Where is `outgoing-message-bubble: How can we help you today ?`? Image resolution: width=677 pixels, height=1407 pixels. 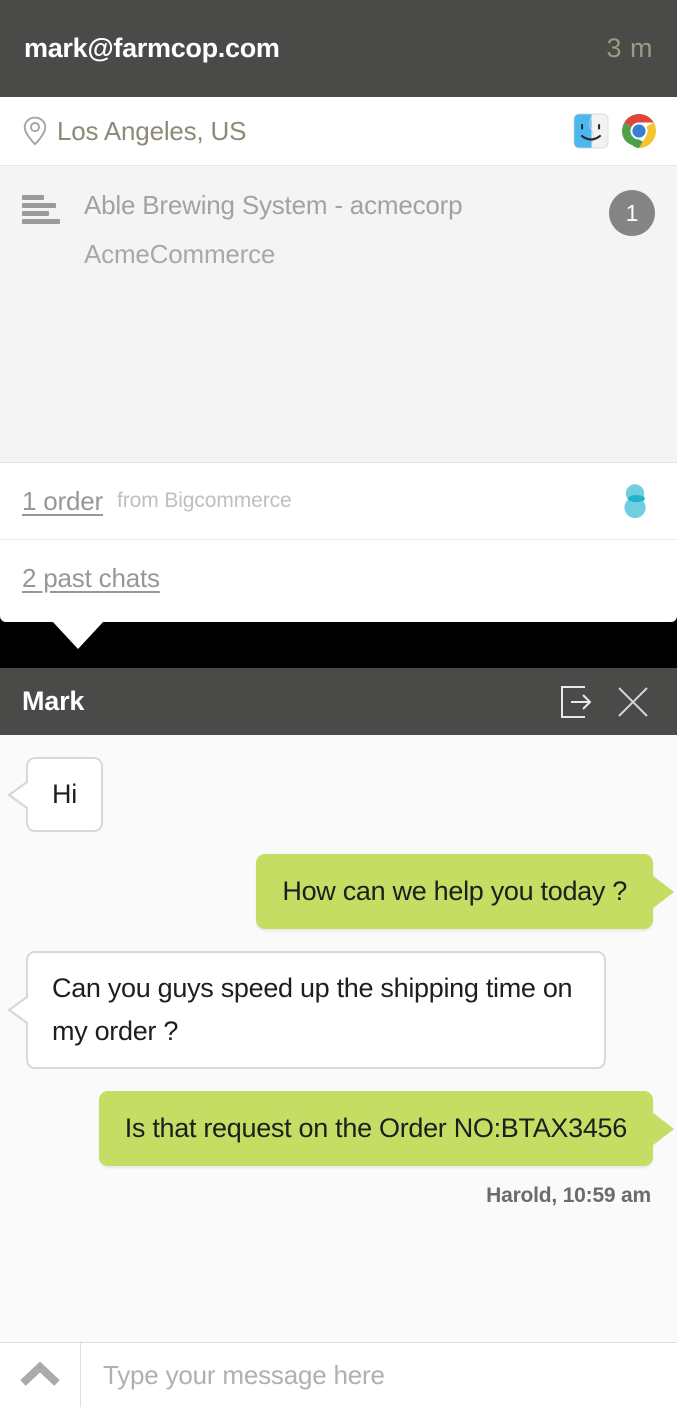 outgoing-message-bubble: How can we help you today ? is located at coordinates (465, 891).